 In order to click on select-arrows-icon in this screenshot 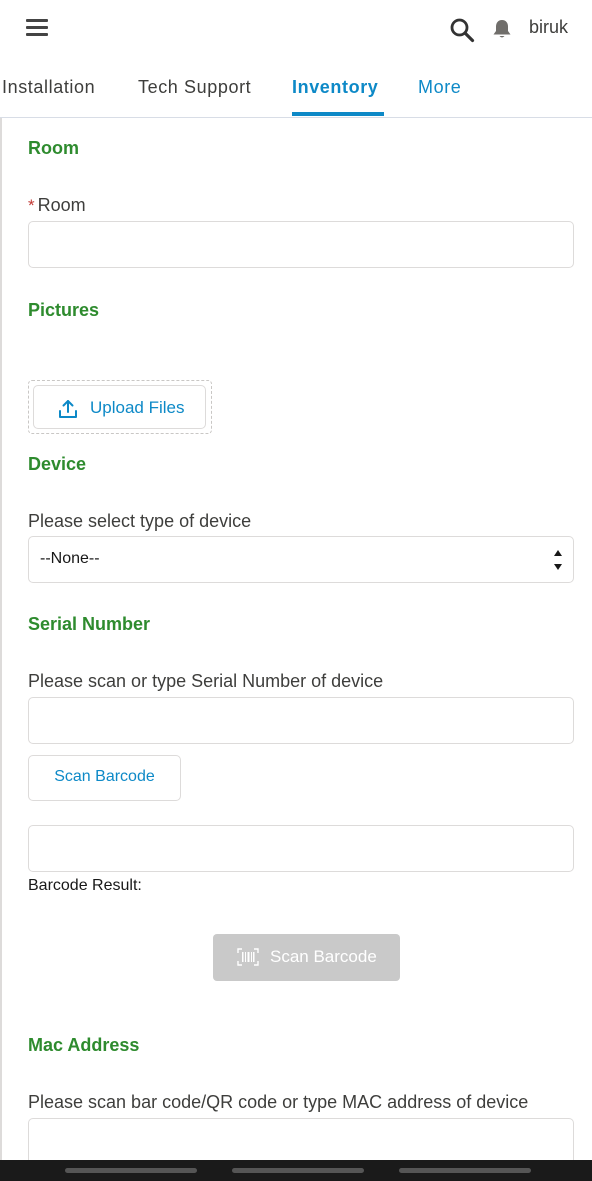, I will do `click(558, 560)`.